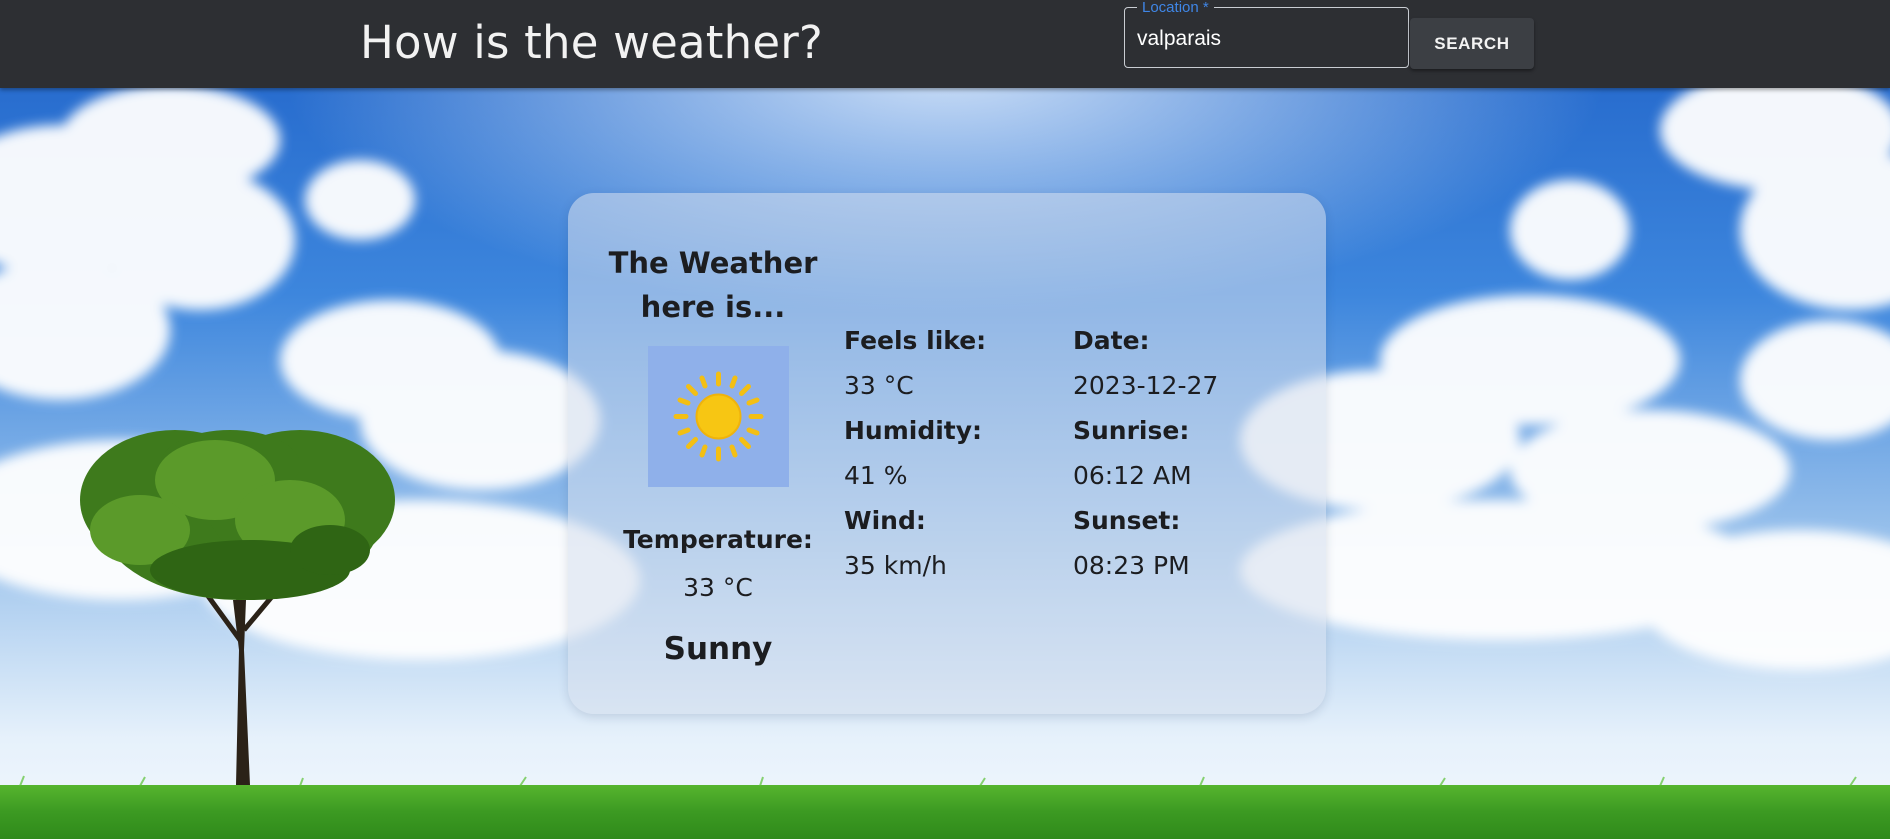  What do you see at coordinates (876, 475) in the screenshot?
I see `humidity-value: 41 %` at bounding box center [876, 475].